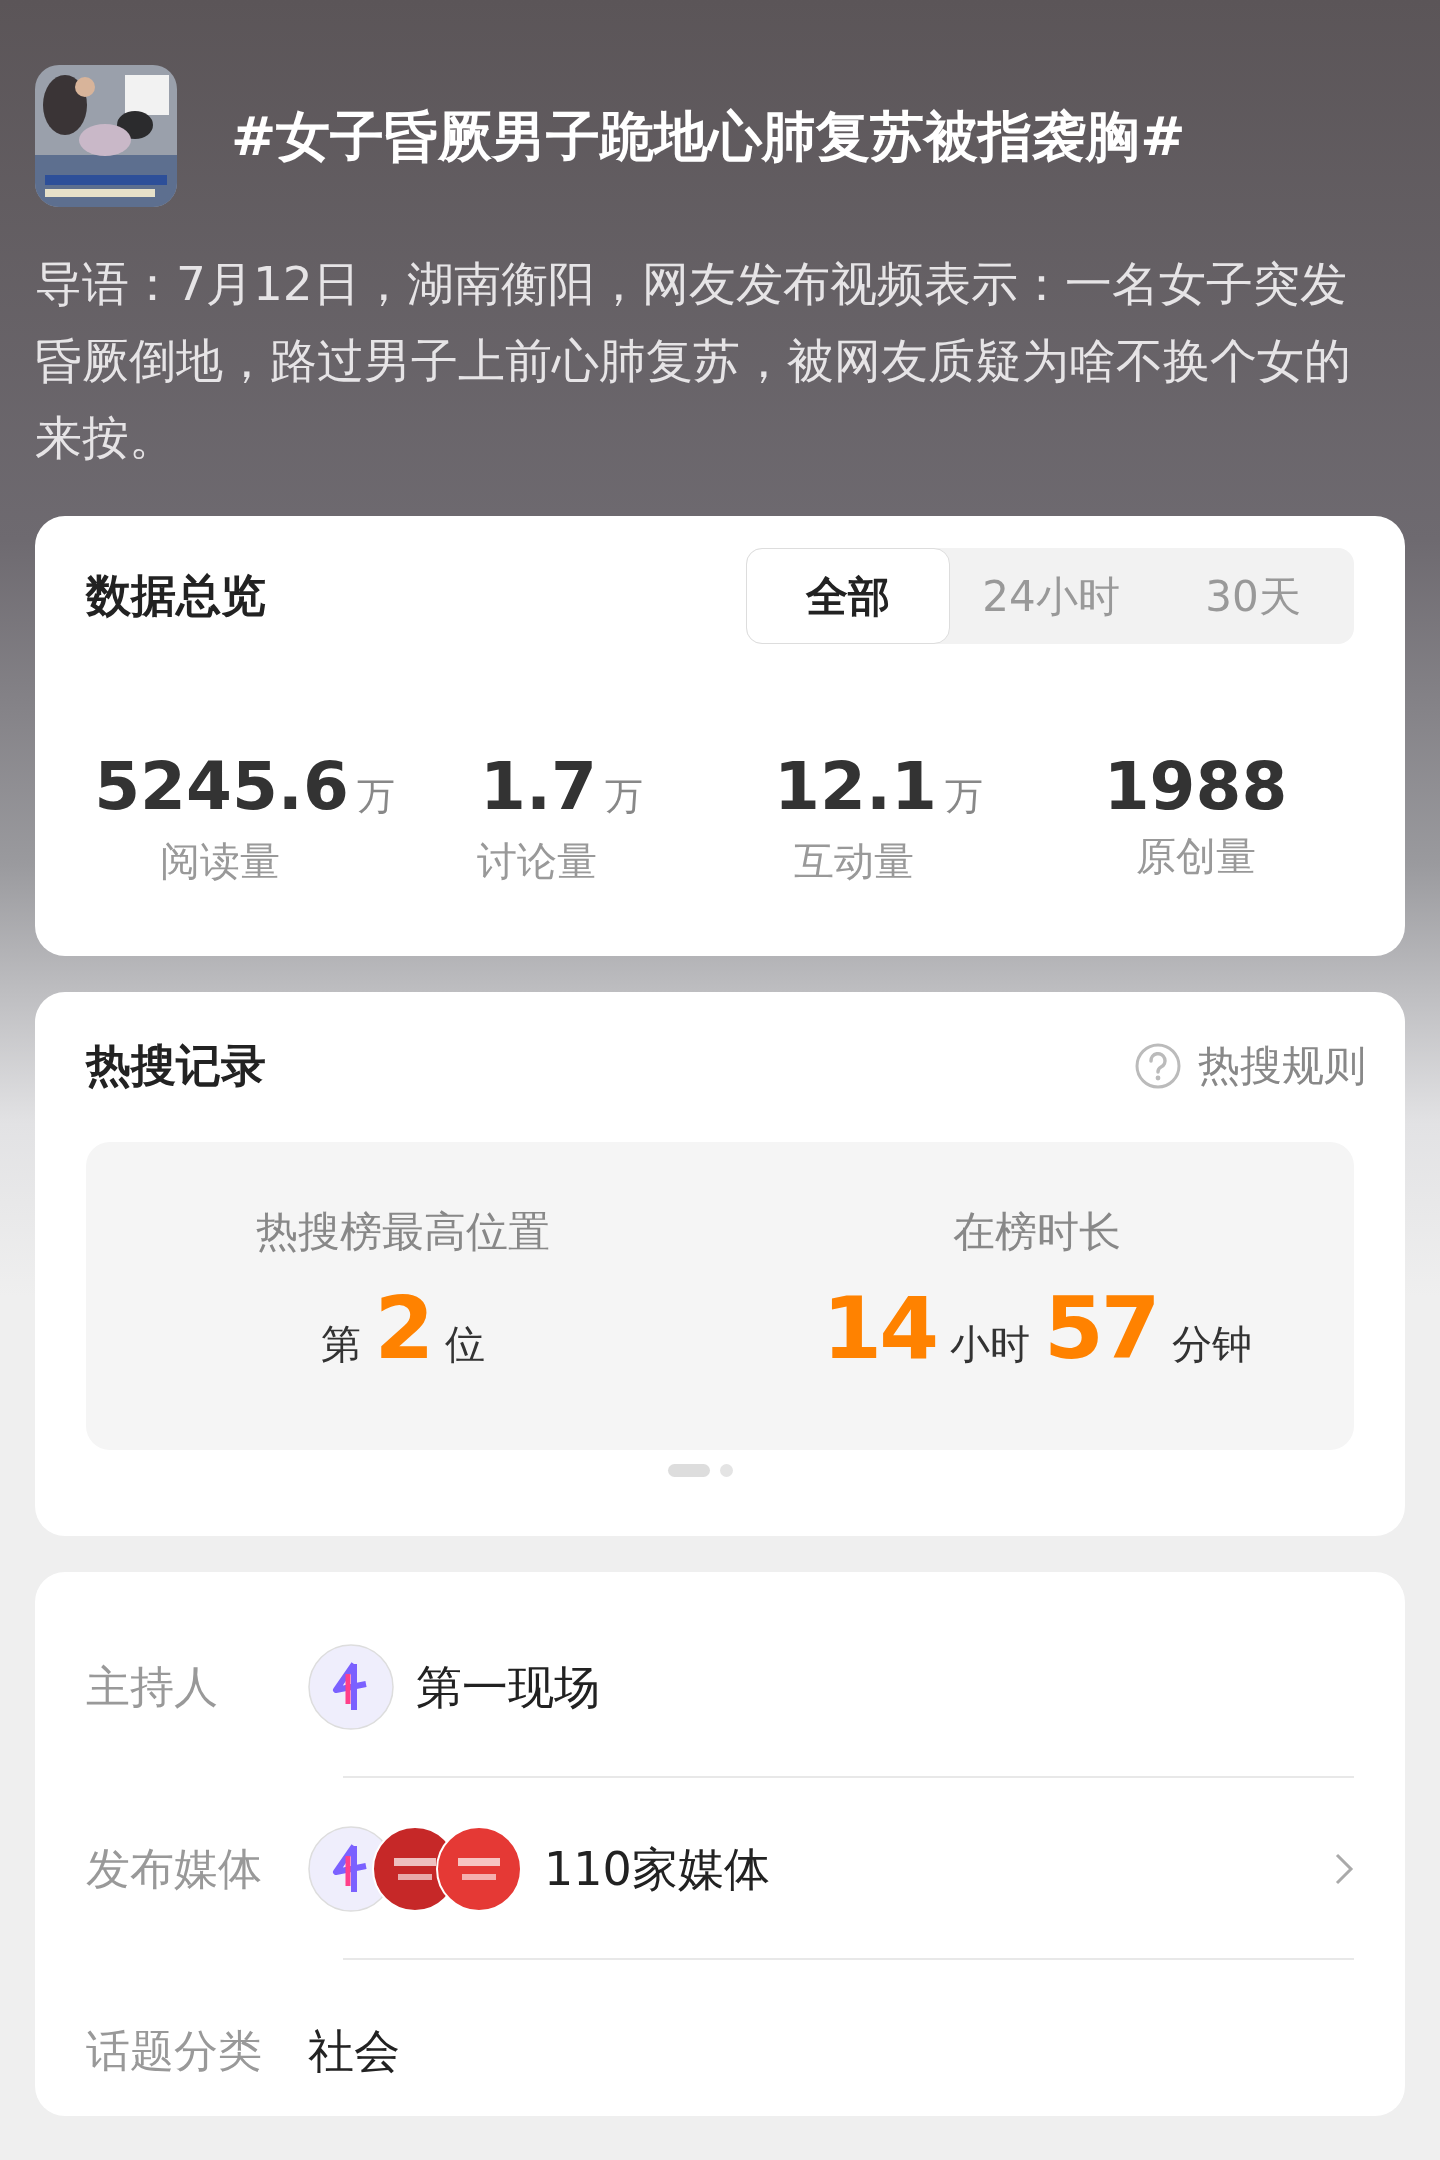  Describe the element at coordinates (1250, 1066) in the screenshot. I see `hot-search-rules-link: 热搜规则` at that location.